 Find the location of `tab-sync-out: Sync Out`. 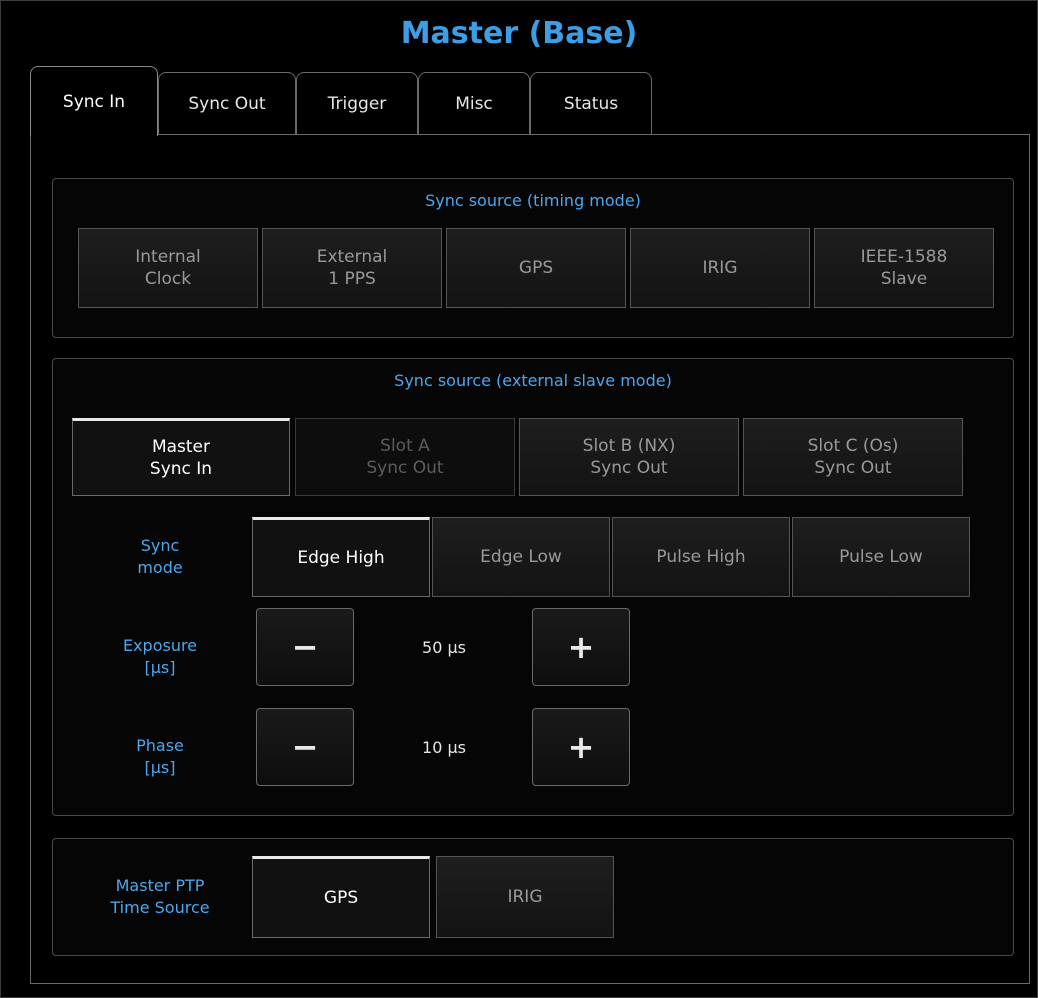

tab-sync-out: Sync Out is located at coordinates (227, 103).